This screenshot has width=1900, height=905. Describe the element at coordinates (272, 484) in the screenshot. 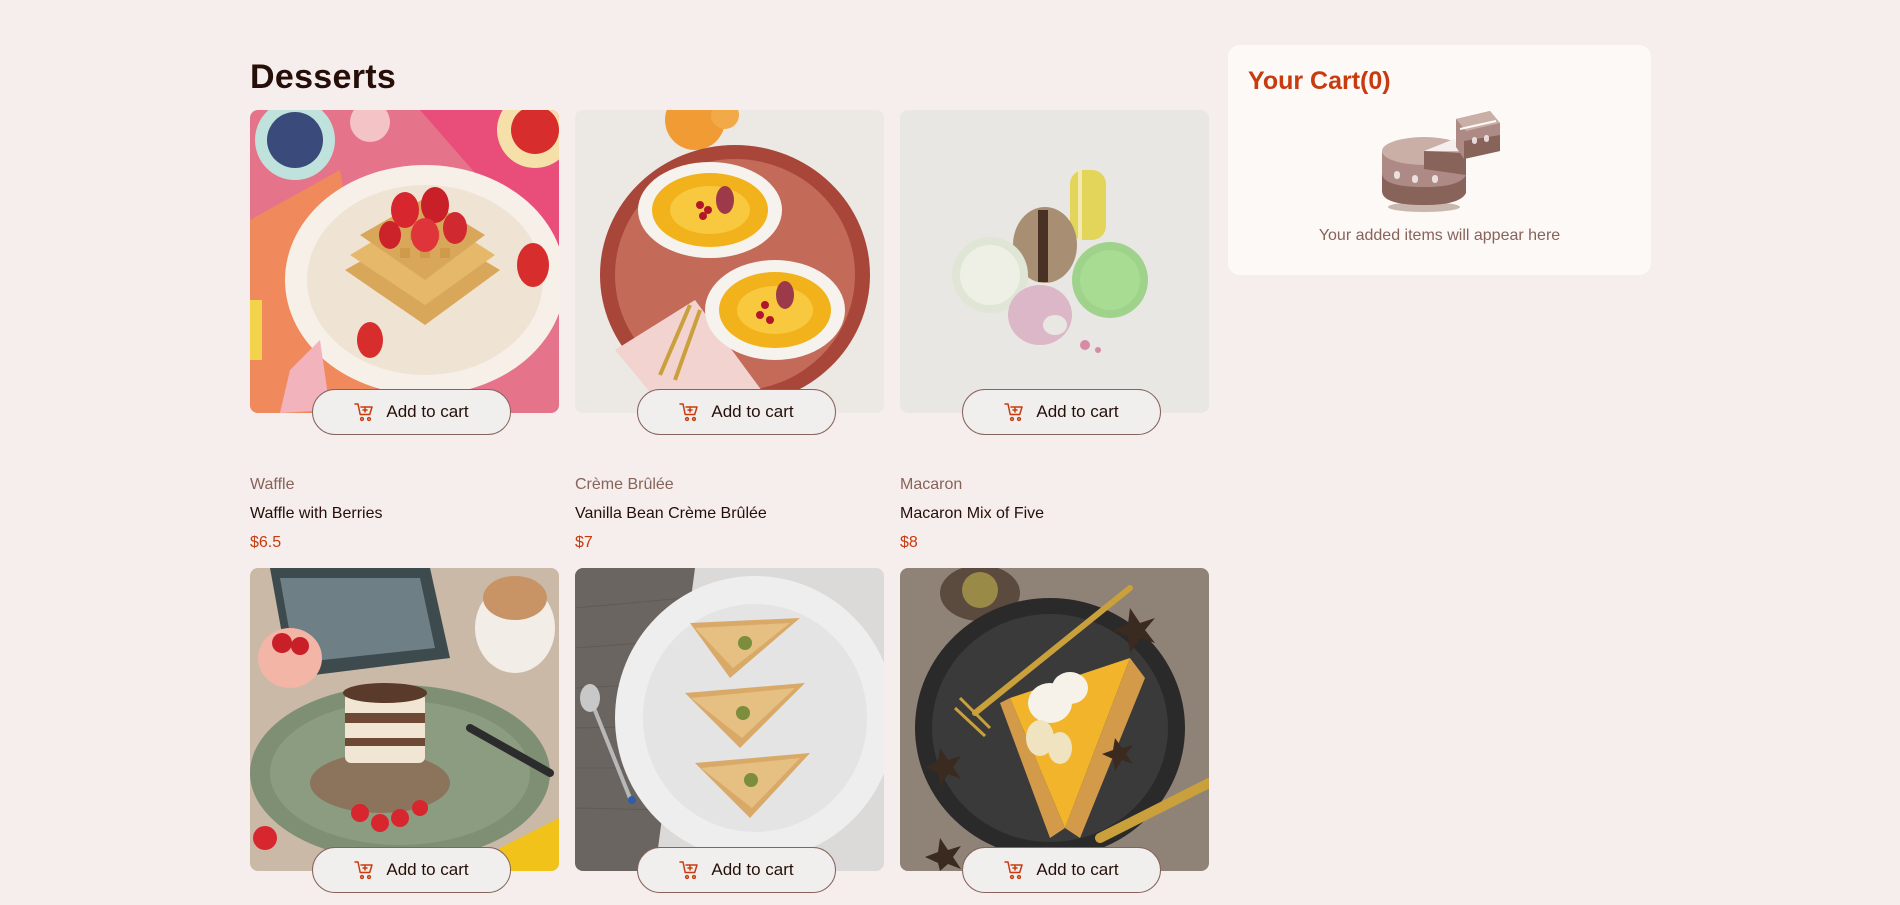

I see `product-category: Waffle` at that location.